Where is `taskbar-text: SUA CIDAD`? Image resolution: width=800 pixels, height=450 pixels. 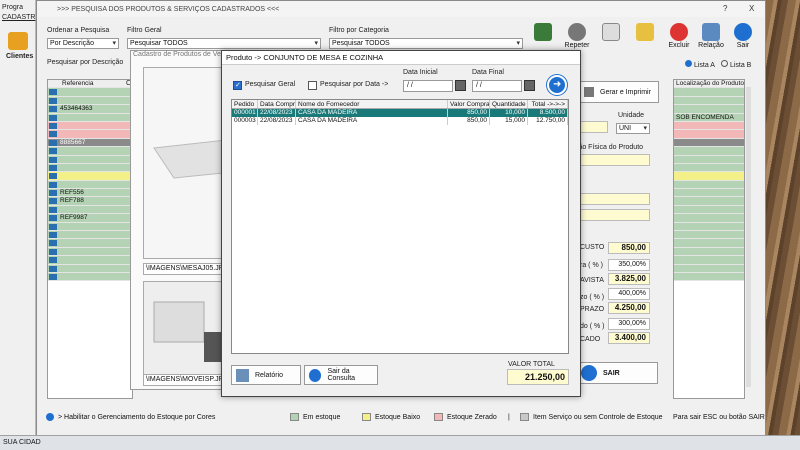
taskbar-text: SUA CIDAD is located at coordinates (22, 442).